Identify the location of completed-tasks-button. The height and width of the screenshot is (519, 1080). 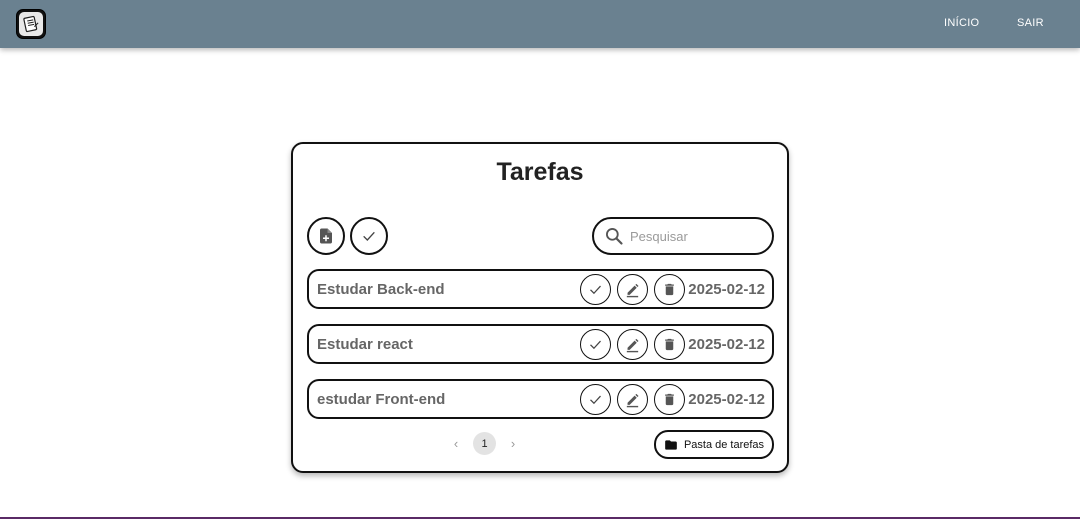
(369, 236).